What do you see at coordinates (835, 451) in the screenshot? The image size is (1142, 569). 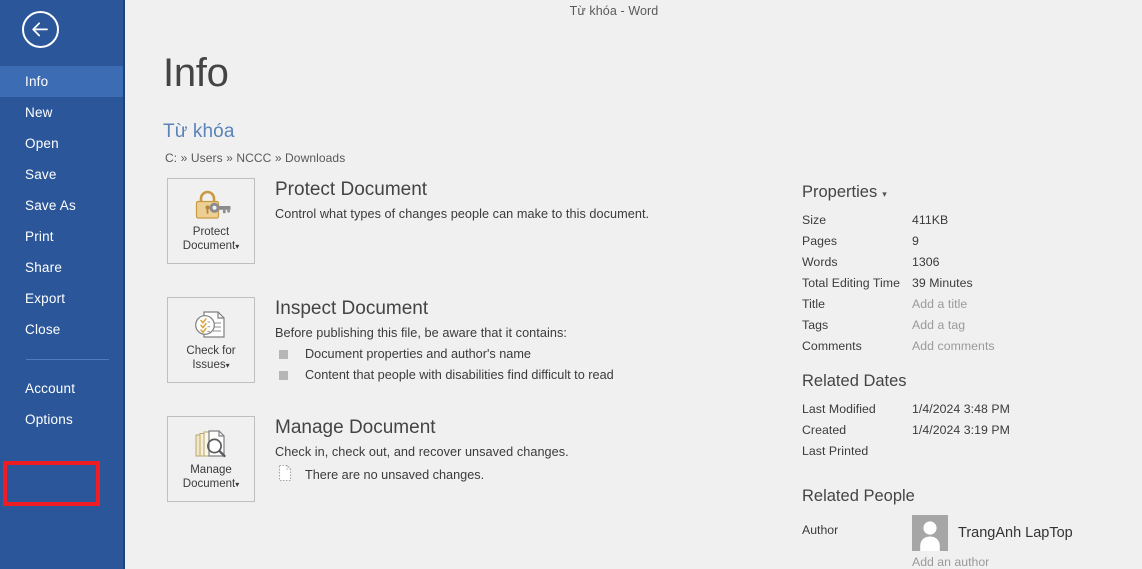 I see `date-key: Last Printed` at bounding box center [835, 451].